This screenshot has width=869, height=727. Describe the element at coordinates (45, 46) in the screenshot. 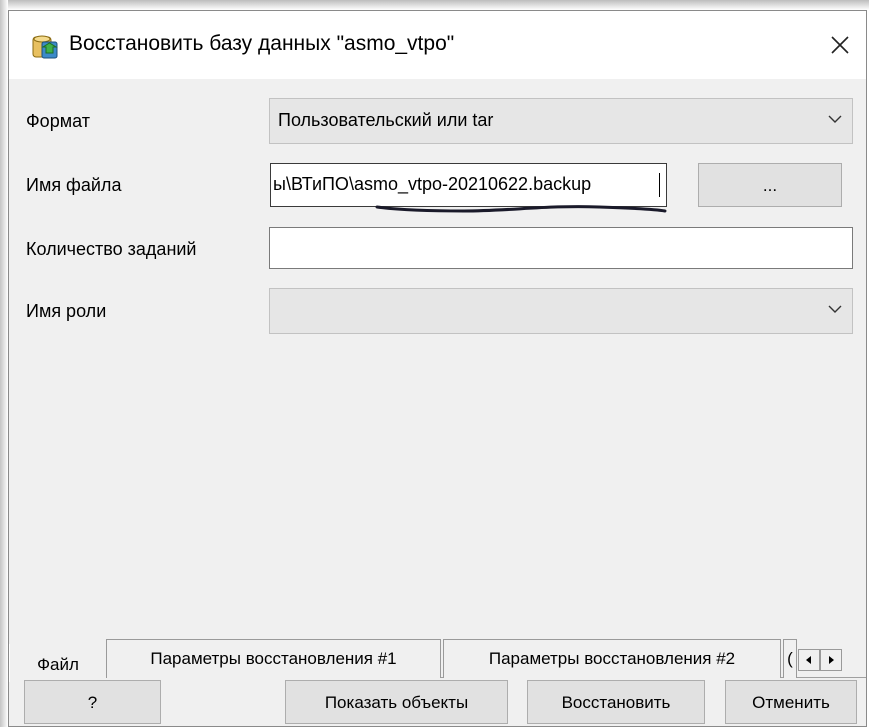

I see `database-restore-icon` at that location.